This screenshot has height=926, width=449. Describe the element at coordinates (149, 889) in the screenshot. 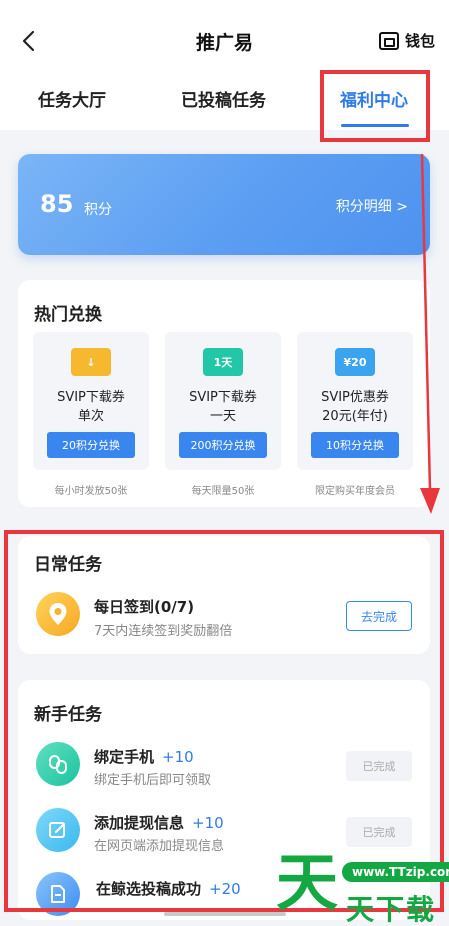

I see `task-name-text: 在鲸选投稿成功` at that location.